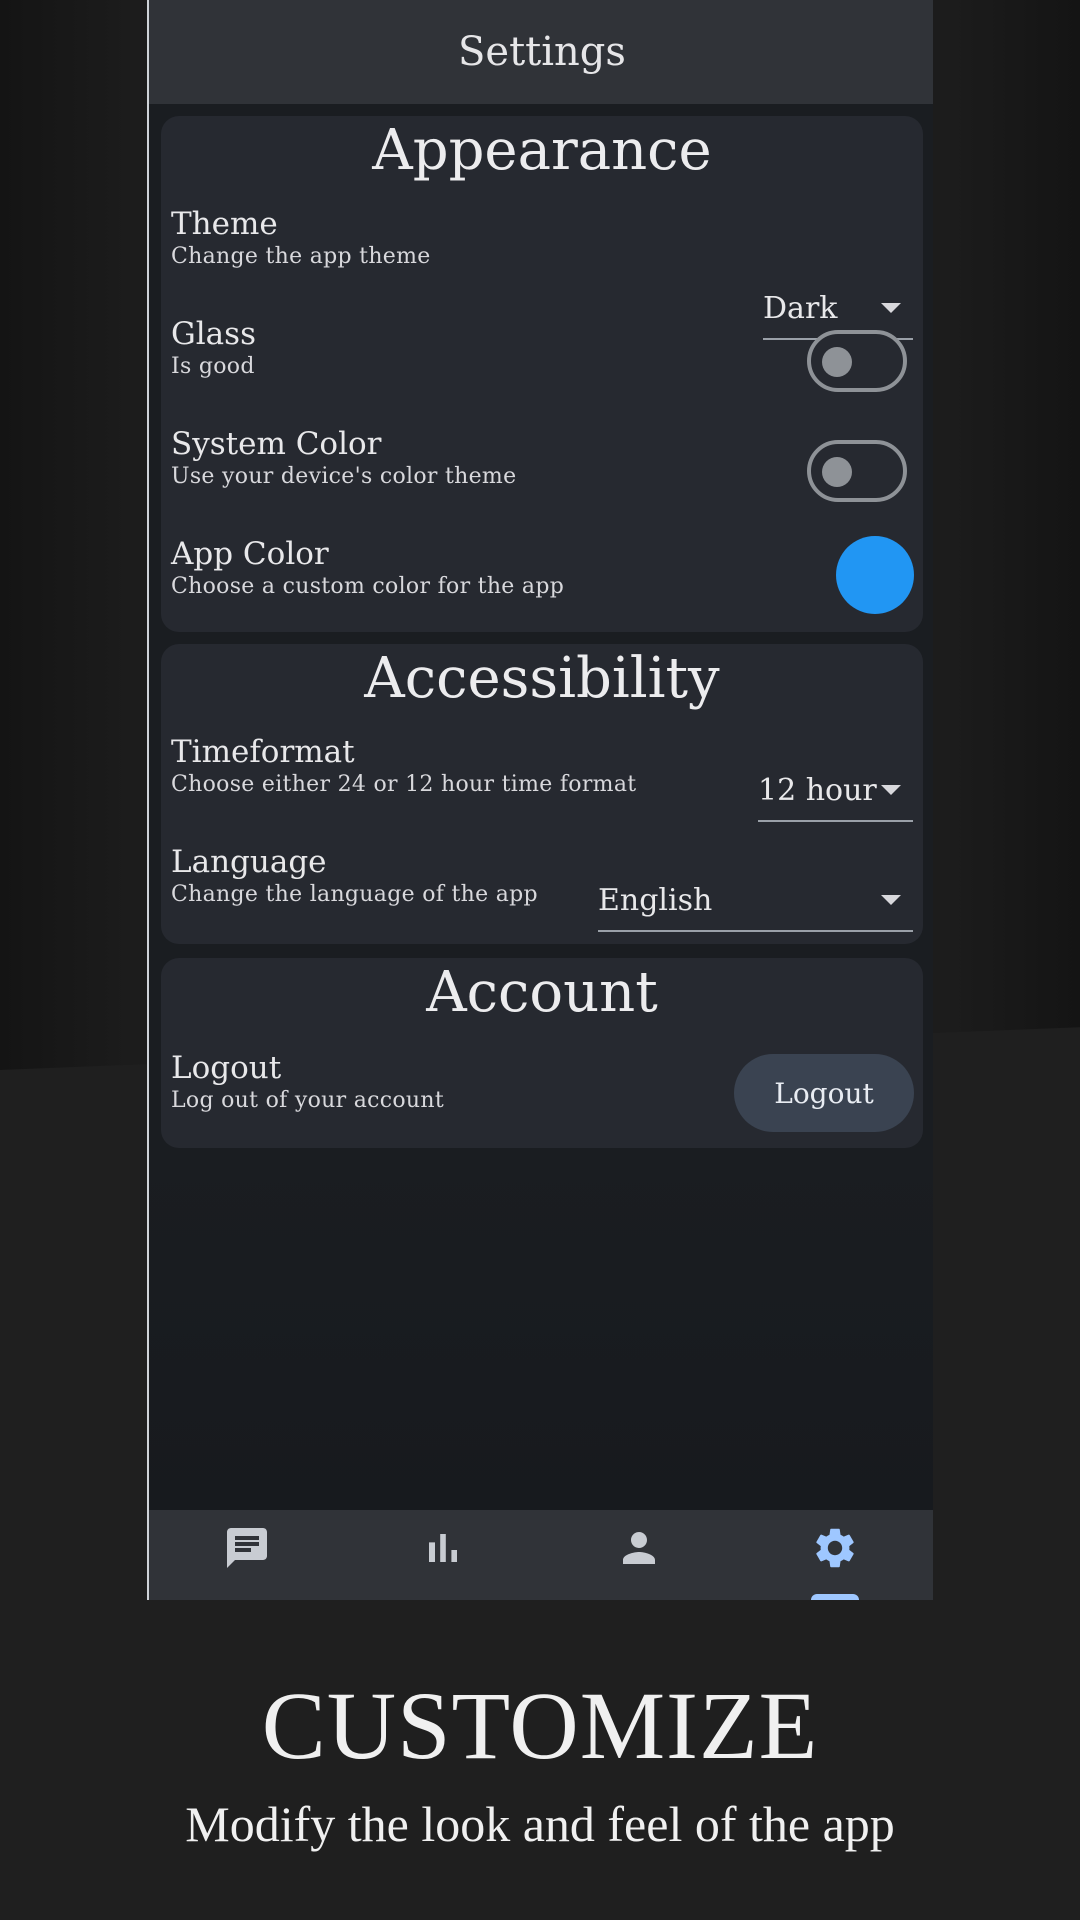  What do you see at coordinates (824, 1093) in the screenshot?
I see `logout-button: Logout` at bounding box center [824, 1093].